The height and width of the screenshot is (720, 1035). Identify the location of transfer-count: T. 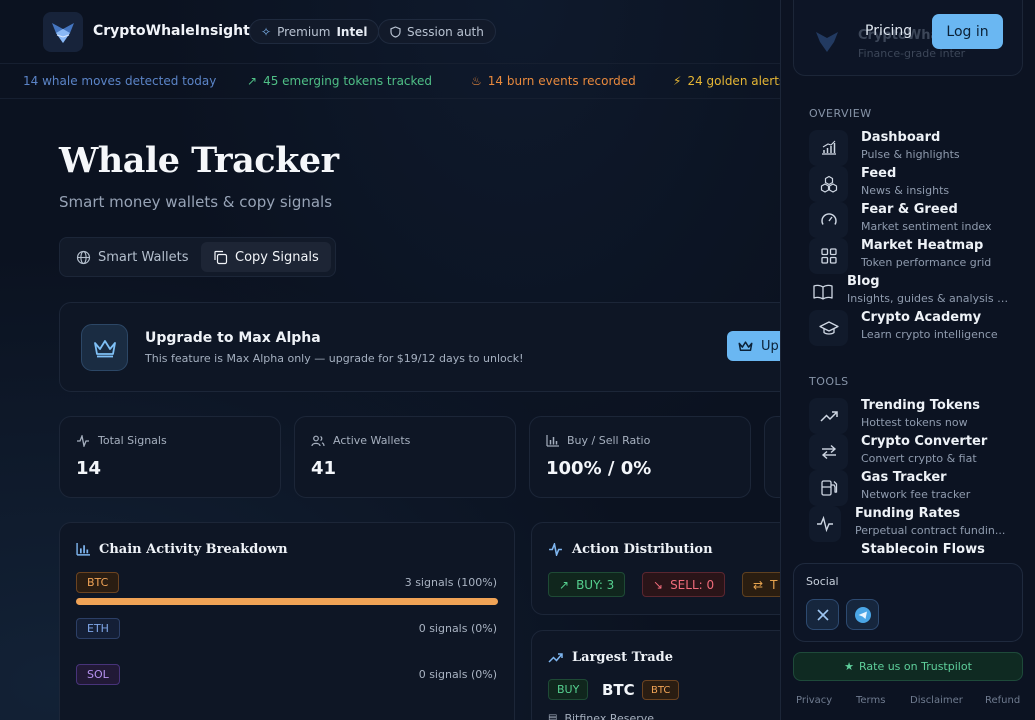
(774, 584).